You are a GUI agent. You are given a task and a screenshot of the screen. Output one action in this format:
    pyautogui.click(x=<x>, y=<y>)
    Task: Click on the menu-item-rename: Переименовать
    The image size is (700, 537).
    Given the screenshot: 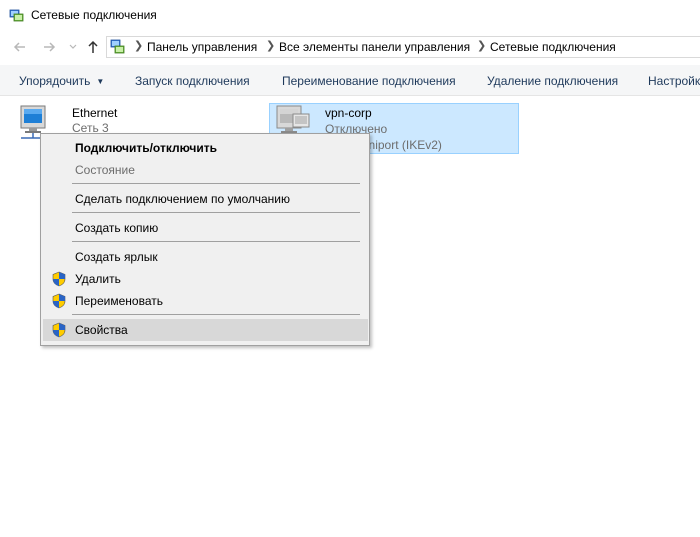 What is the action you would take?
    pyautogui.click(x=205, y=301)
    